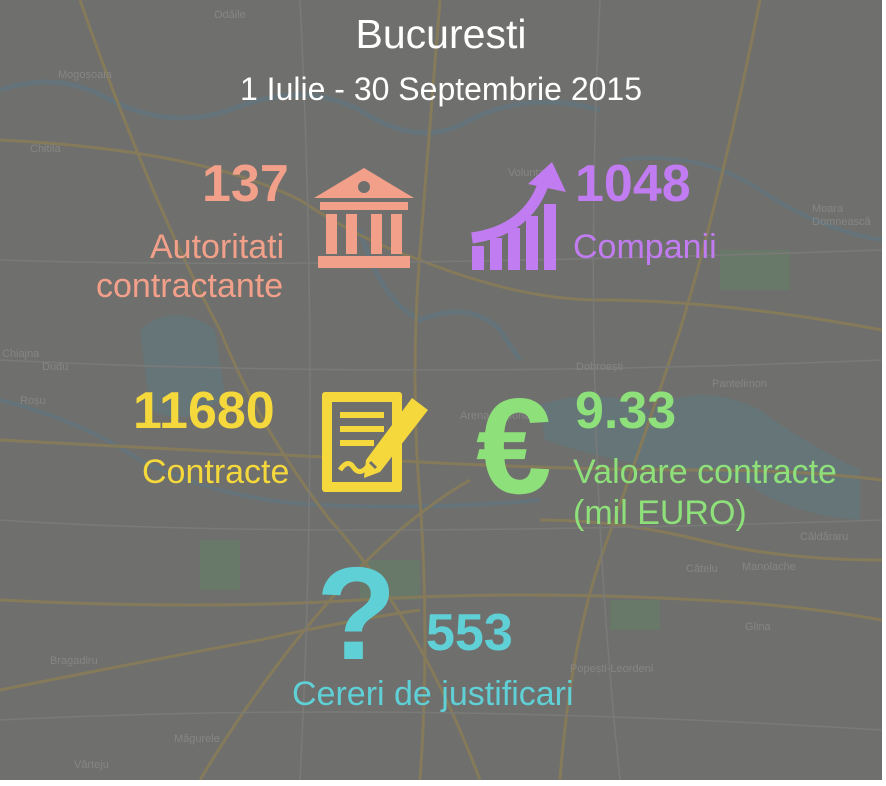 This screenshot has width=886, height=786. I want to click on svg-text: Chitila, so click(45, 149).